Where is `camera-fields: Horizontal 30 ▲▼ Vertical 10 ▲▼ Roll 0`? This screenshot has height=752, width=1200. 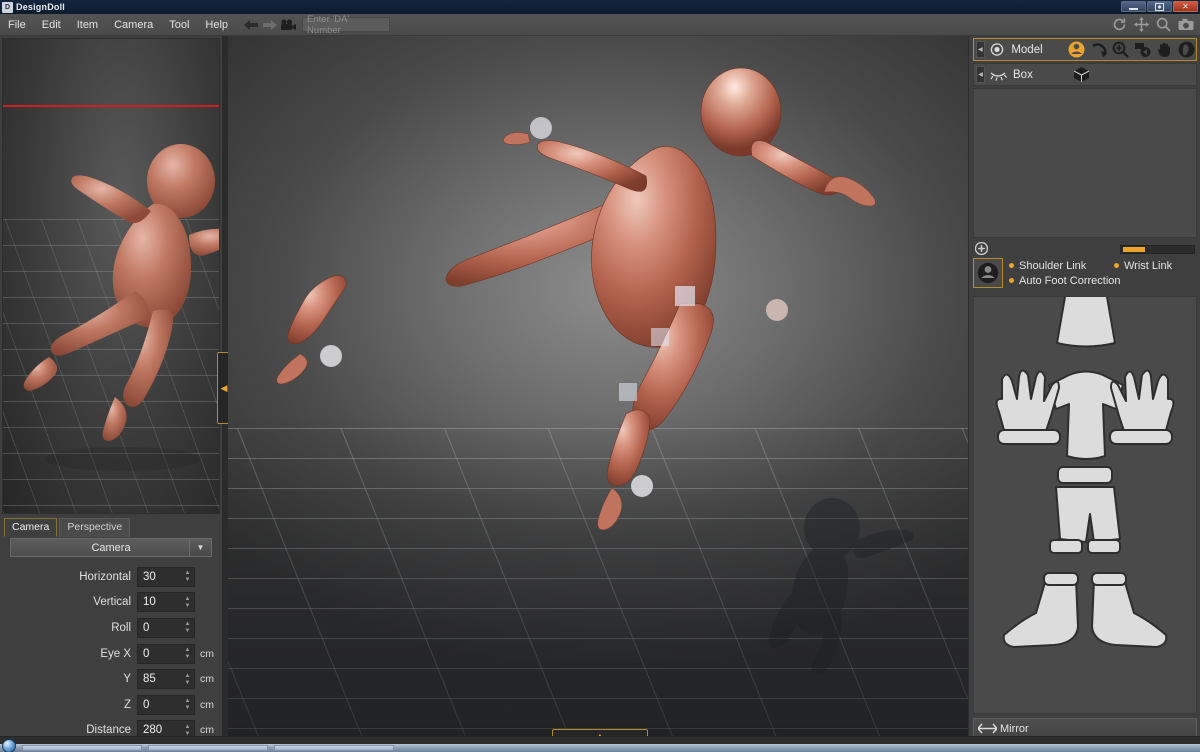 camera-fields: Horizontal 30 ▲▼ Vertical 10 ▲▼ Roll 0 is located at coordinates (111, 653).